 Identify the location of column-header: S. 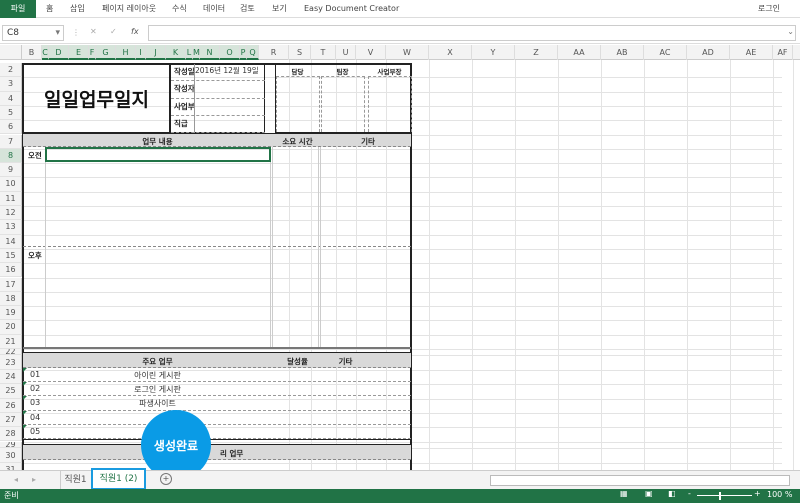
(300, 52).